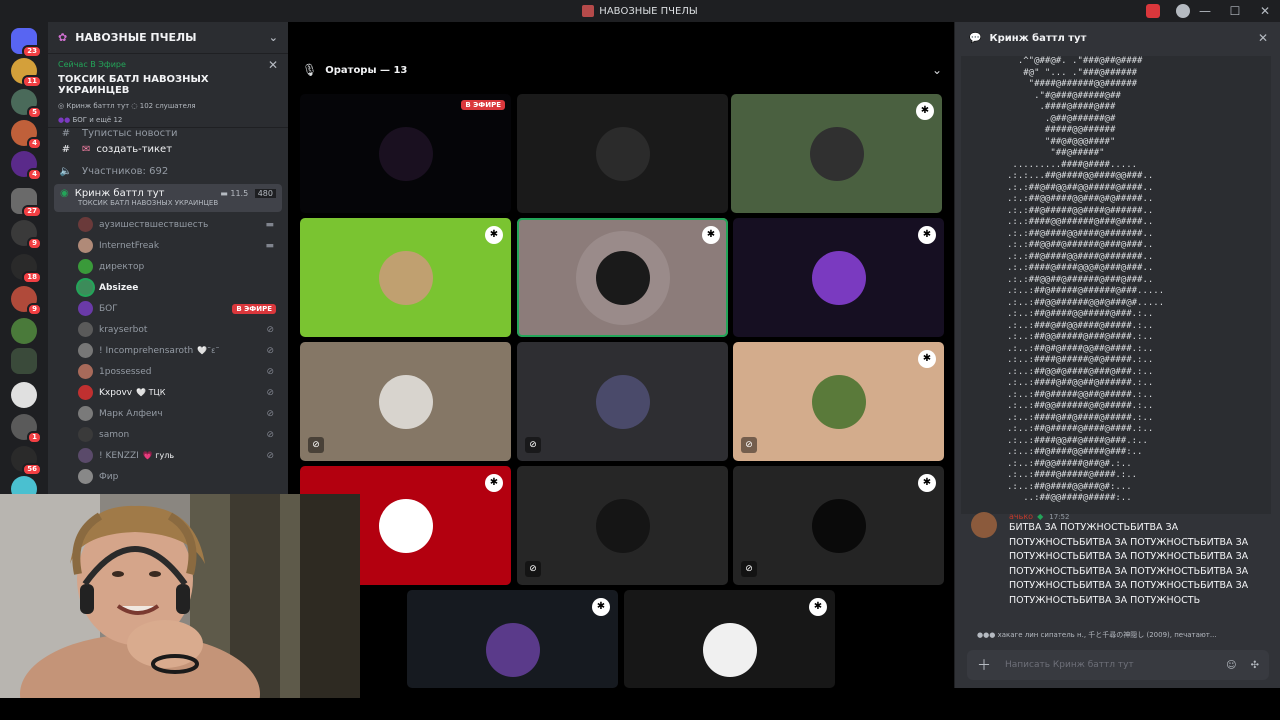 This screenshot has width=1280, height=720. I want to click on member-name: Фир, so click(109, 476).